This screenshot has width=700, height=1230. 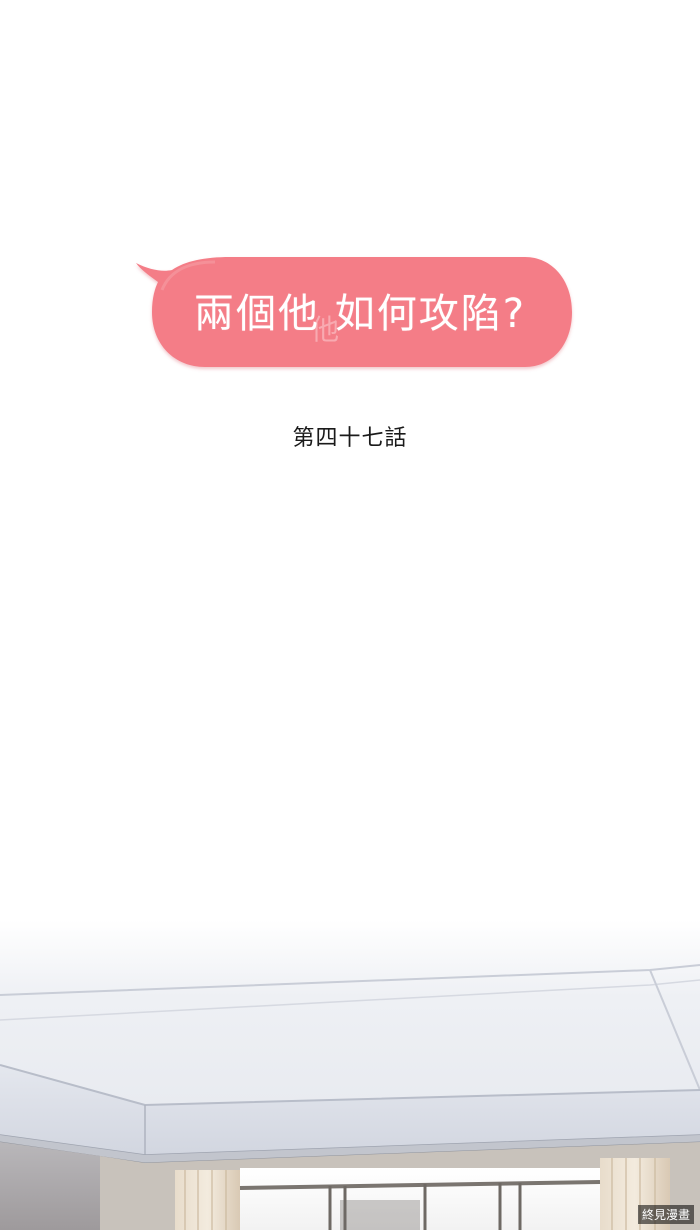 I want to click on left-wall, so click(x=50, y=1186).